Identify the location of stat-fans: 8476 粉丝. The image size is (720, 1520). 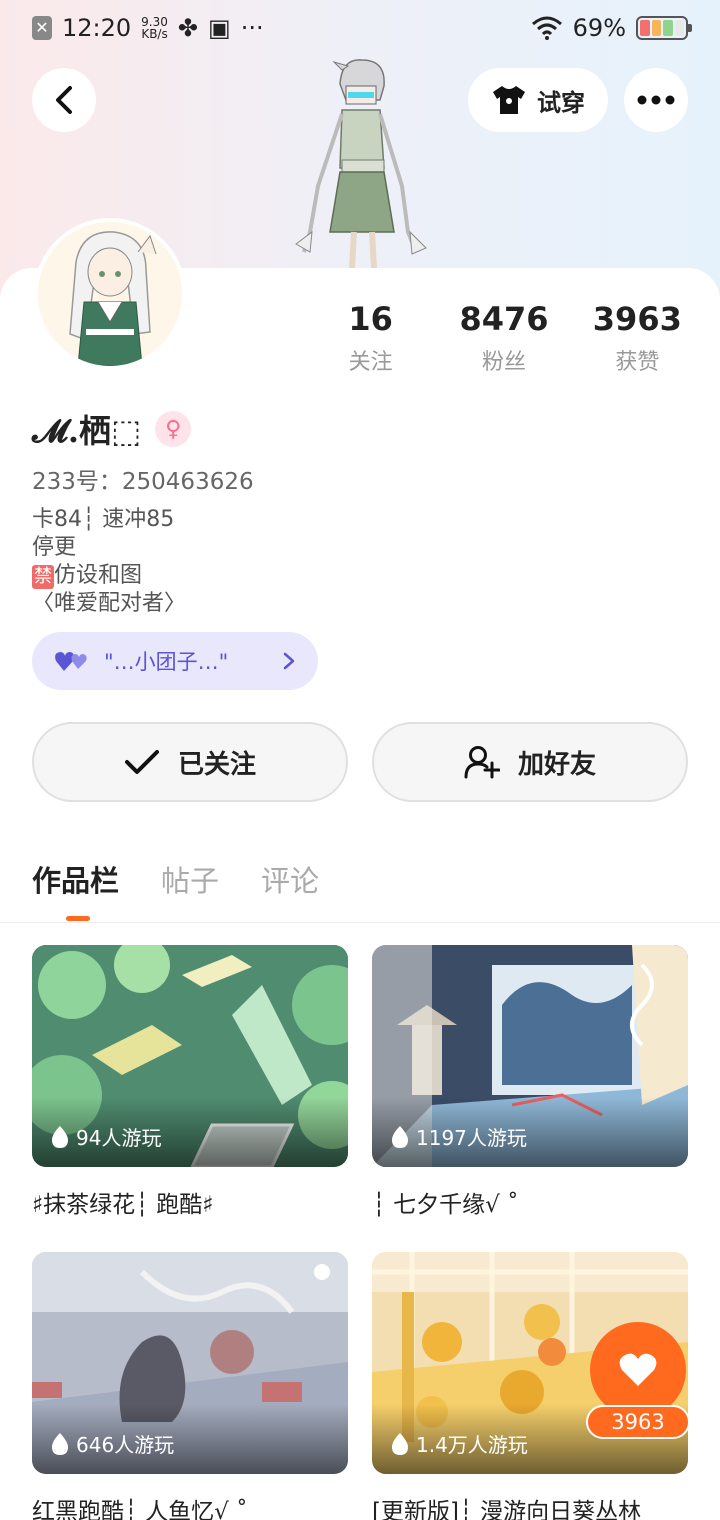
(503, 338).